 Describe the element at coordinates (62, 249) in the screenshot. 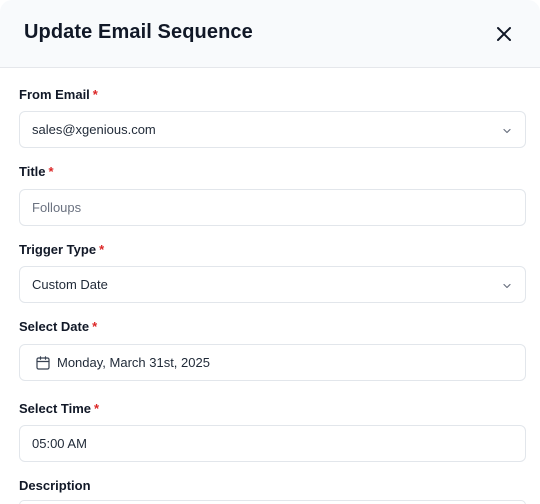

I see `trigger-type-label: Trigger Type *` at that location.